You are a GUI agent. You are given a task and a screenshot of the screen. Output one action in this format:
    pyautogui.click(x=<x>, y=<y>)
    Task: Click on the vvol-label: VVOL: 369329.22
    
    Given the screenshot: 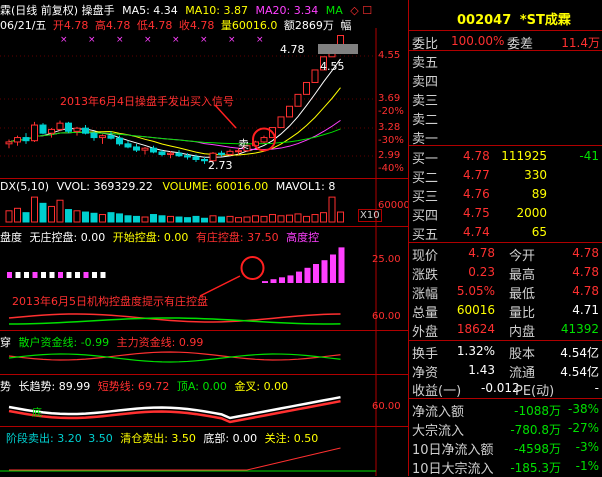 What is the action you would take?
    pyautogui.click(x=104, y=186)
    